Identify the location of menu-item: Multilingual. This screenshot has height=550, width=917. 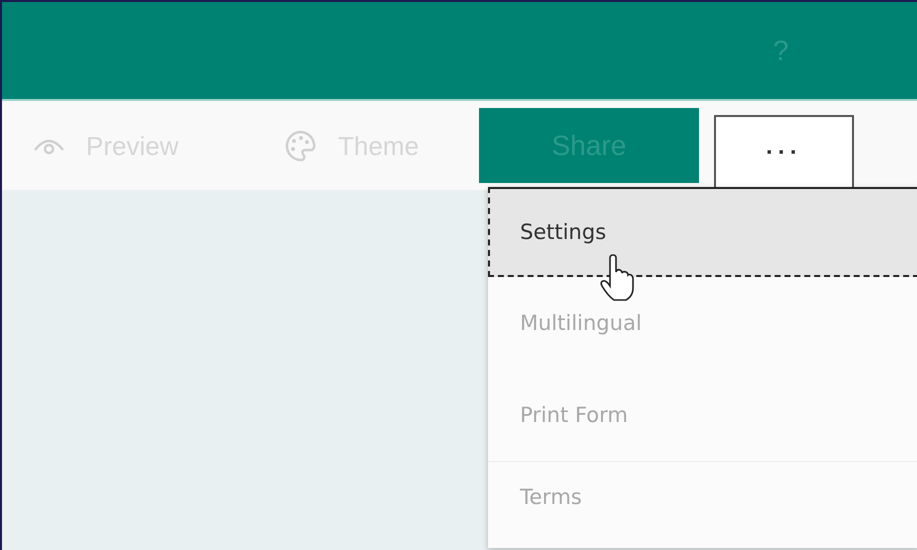
(702, 323).